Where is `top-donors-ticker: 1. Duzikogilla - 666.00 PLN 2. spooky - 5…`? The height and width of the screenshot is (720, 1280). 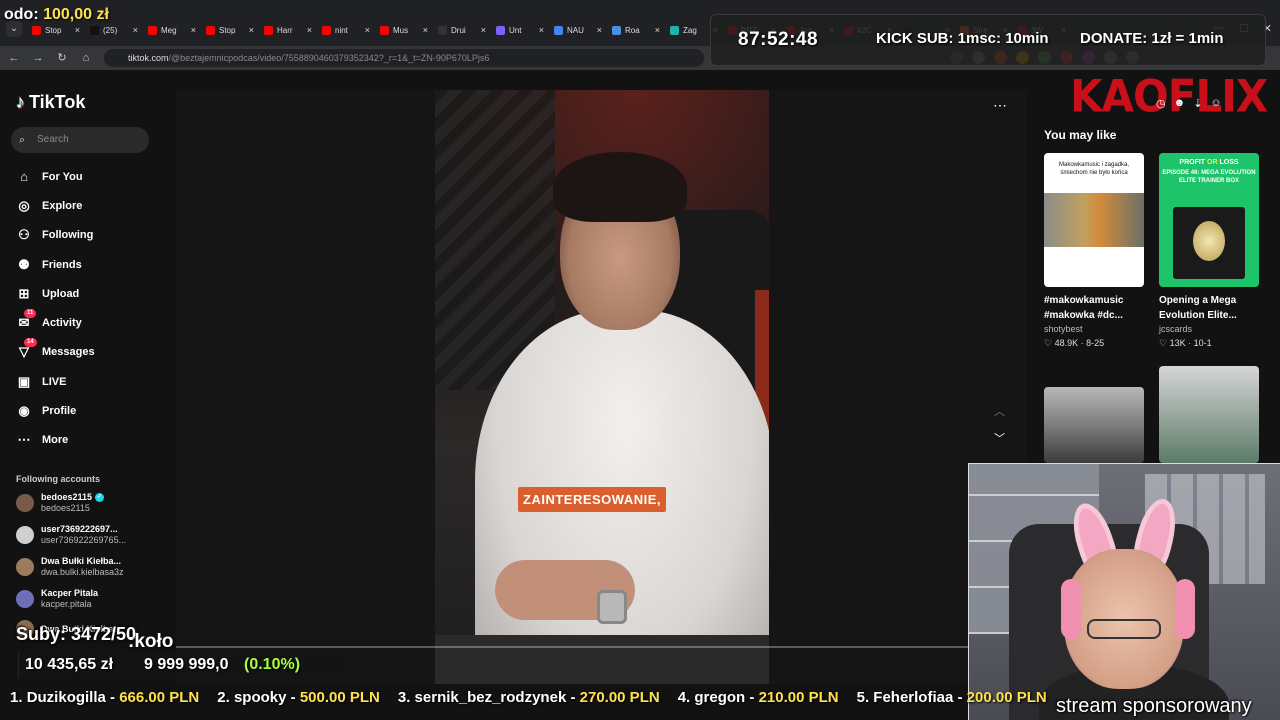
top-donors-ticker: 1. Duzikogilla - 666.00 PLN 2. spooky - 5… is located at coordinates (535, 697).